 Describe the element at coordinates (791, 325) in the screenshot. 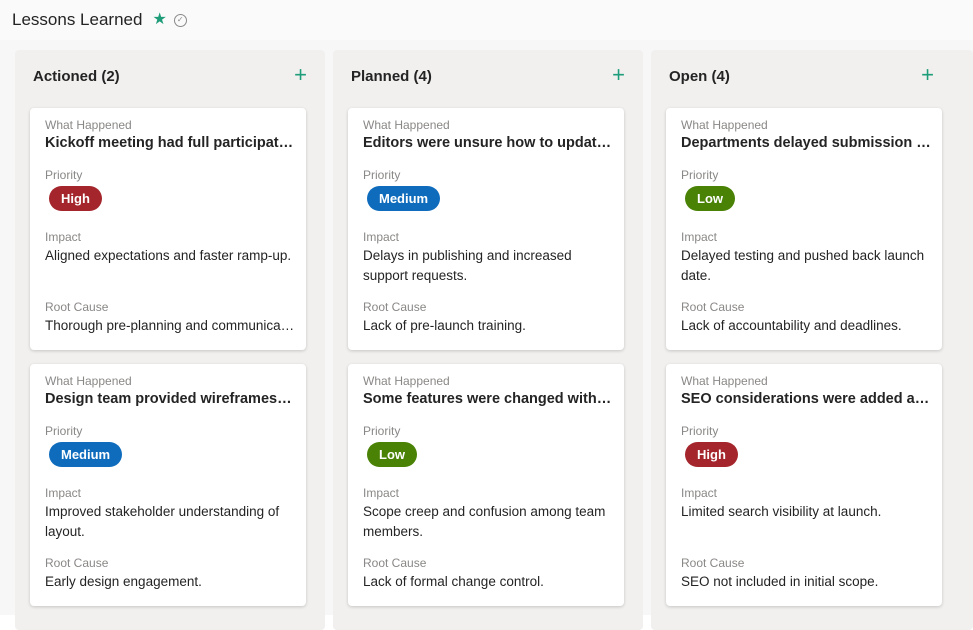

I see `root-cause-value: Lack of accountability and deadlines.` at that location.